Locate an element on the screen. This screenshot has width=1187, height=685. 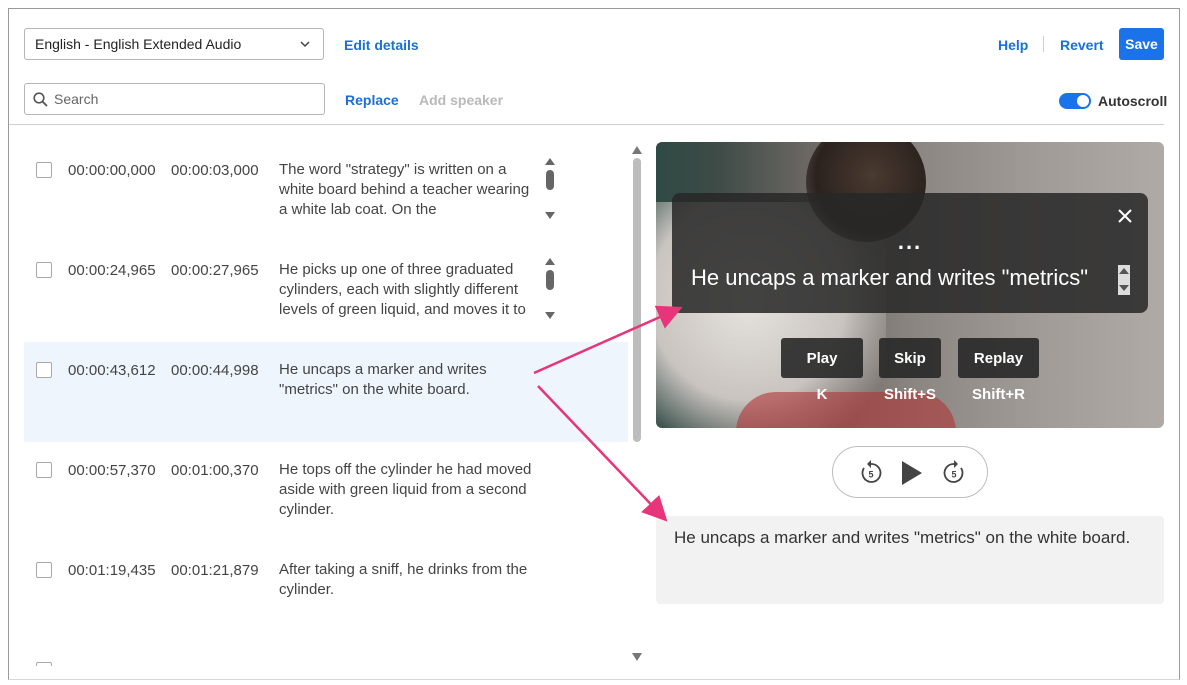
replace-link: Replace is located at coordinates (372, 100).